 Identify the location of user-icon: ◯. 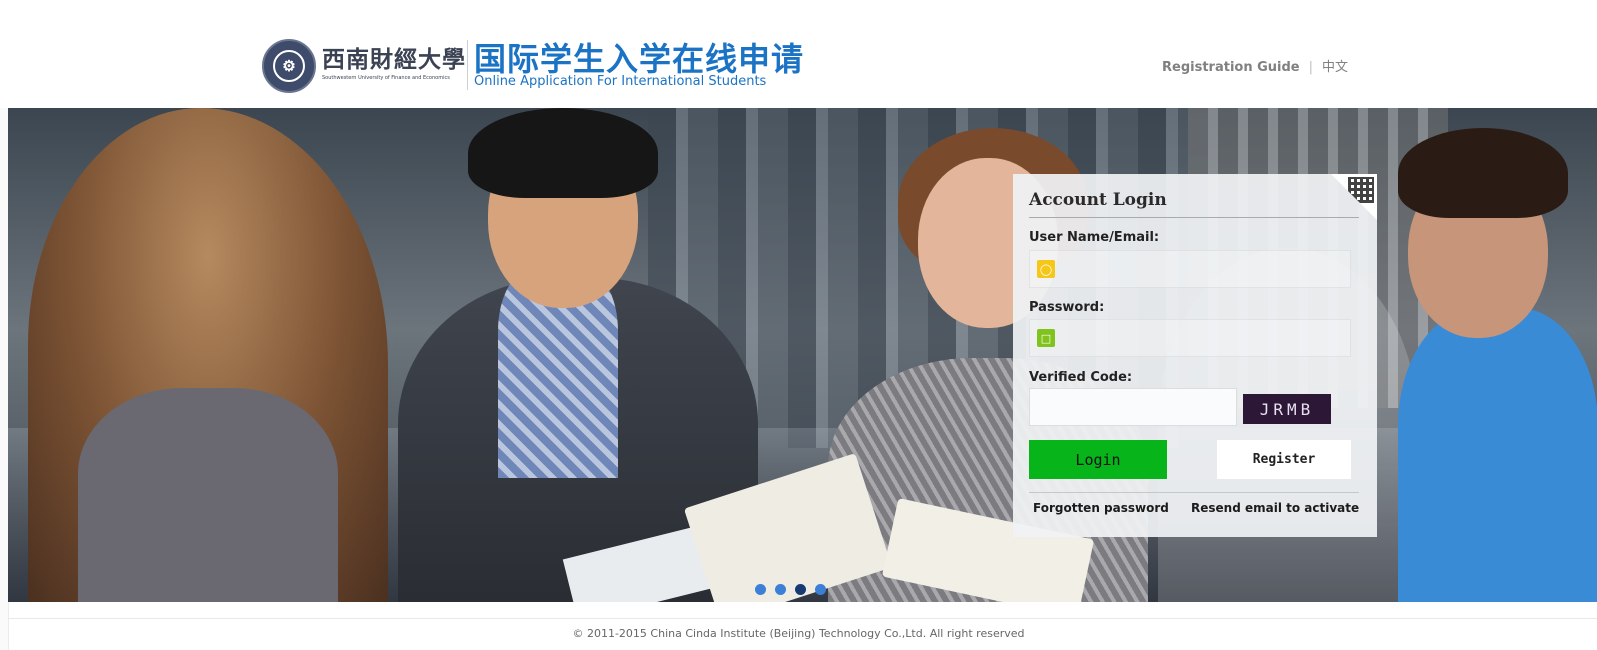
(1046, 269).